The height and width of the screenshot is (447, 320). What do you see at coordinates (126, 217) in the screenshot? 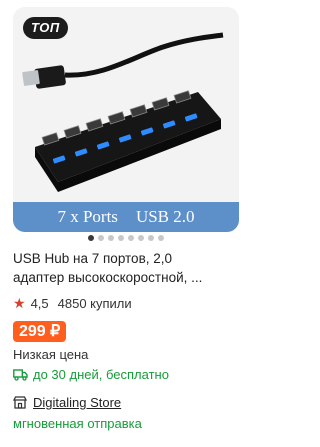
I see `product-banner: 7 x Ports USB 2.0` at bounding box center [126, 217].